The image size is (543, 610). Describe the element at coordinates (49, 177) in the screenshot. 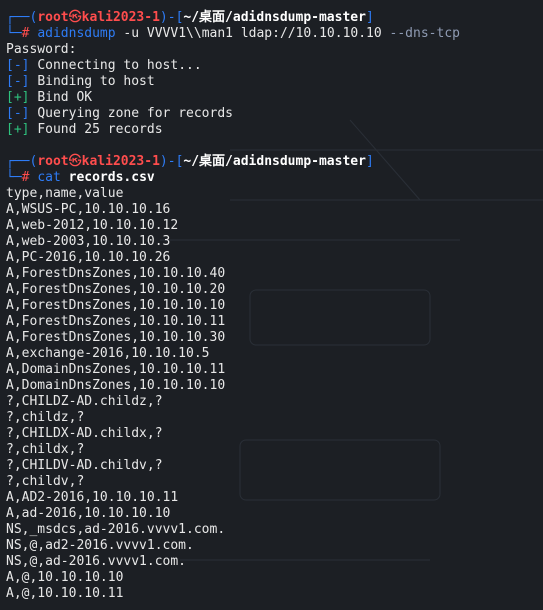

I see `command-program: cat` at that location.